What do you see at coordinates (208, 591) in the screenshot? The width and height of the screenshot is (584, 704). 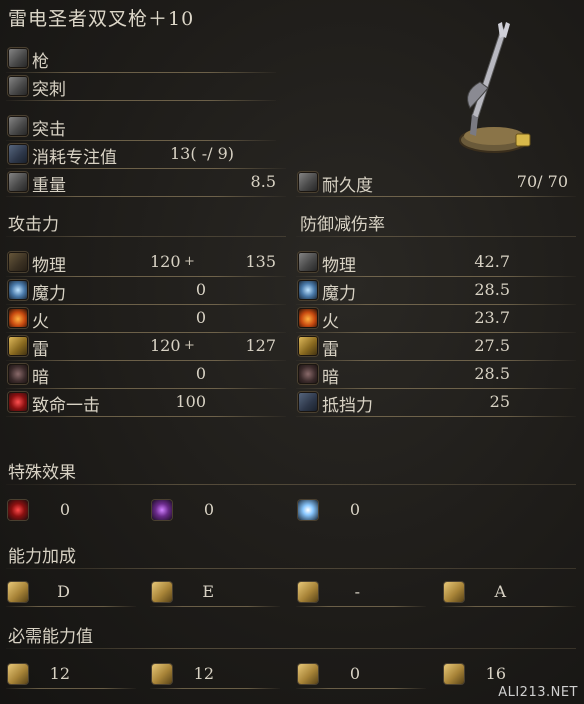 I see `dexterity-scaling: E` at bounding box center [208, 591].